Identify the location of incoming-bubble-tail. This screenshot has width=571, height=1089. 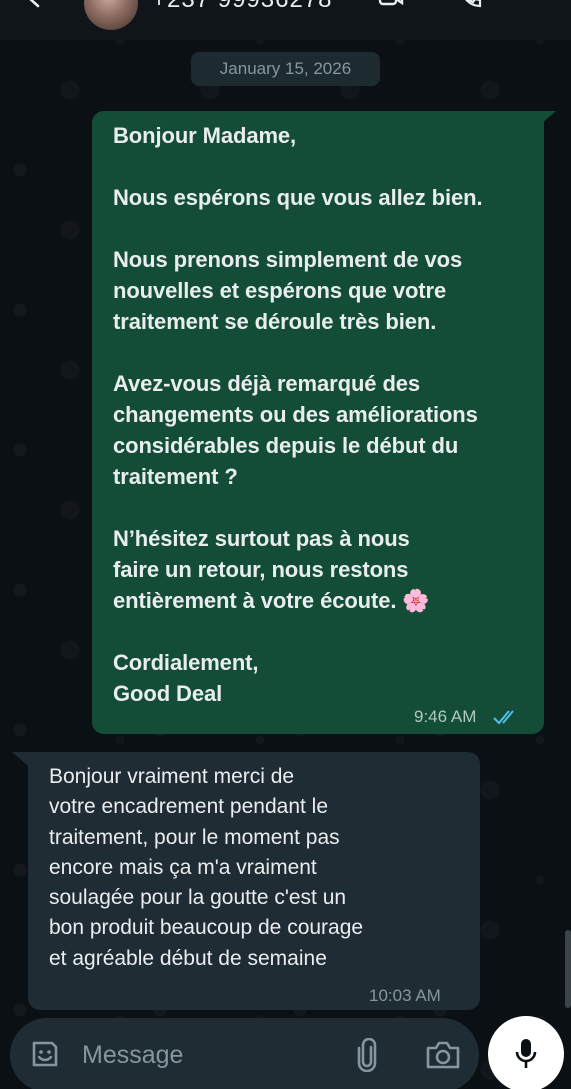
(20, 759).